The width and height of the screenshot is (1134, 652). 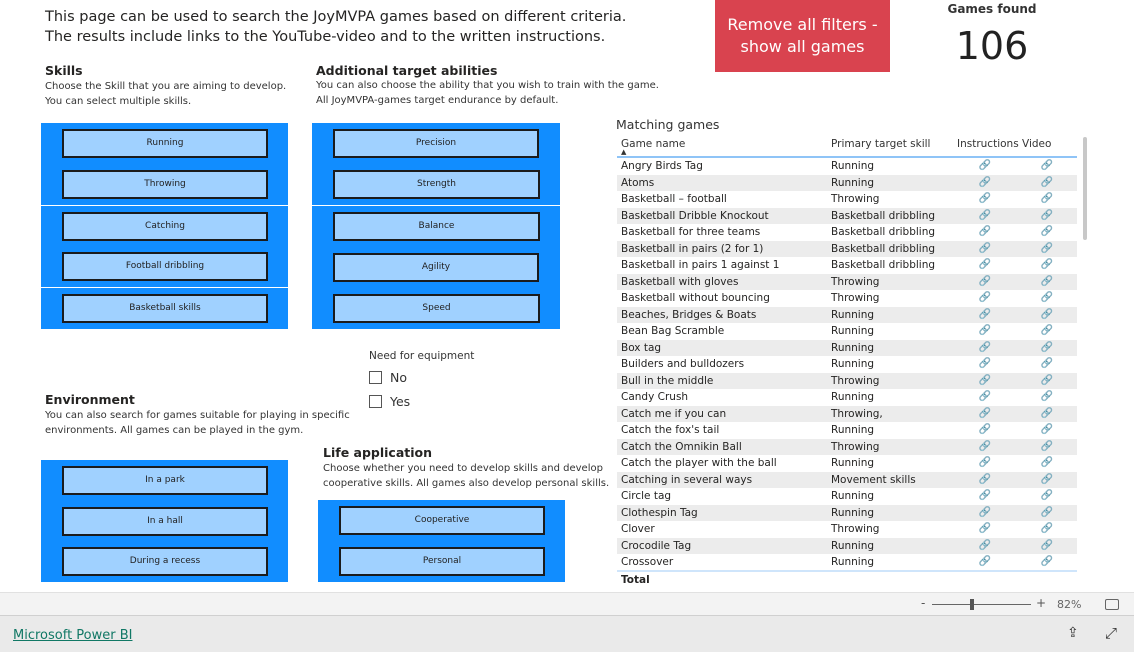 What do you see at coordinates (653, 144) in the screenshot?
I see `col-game-name: Game name` at bounding box center [653, 144].